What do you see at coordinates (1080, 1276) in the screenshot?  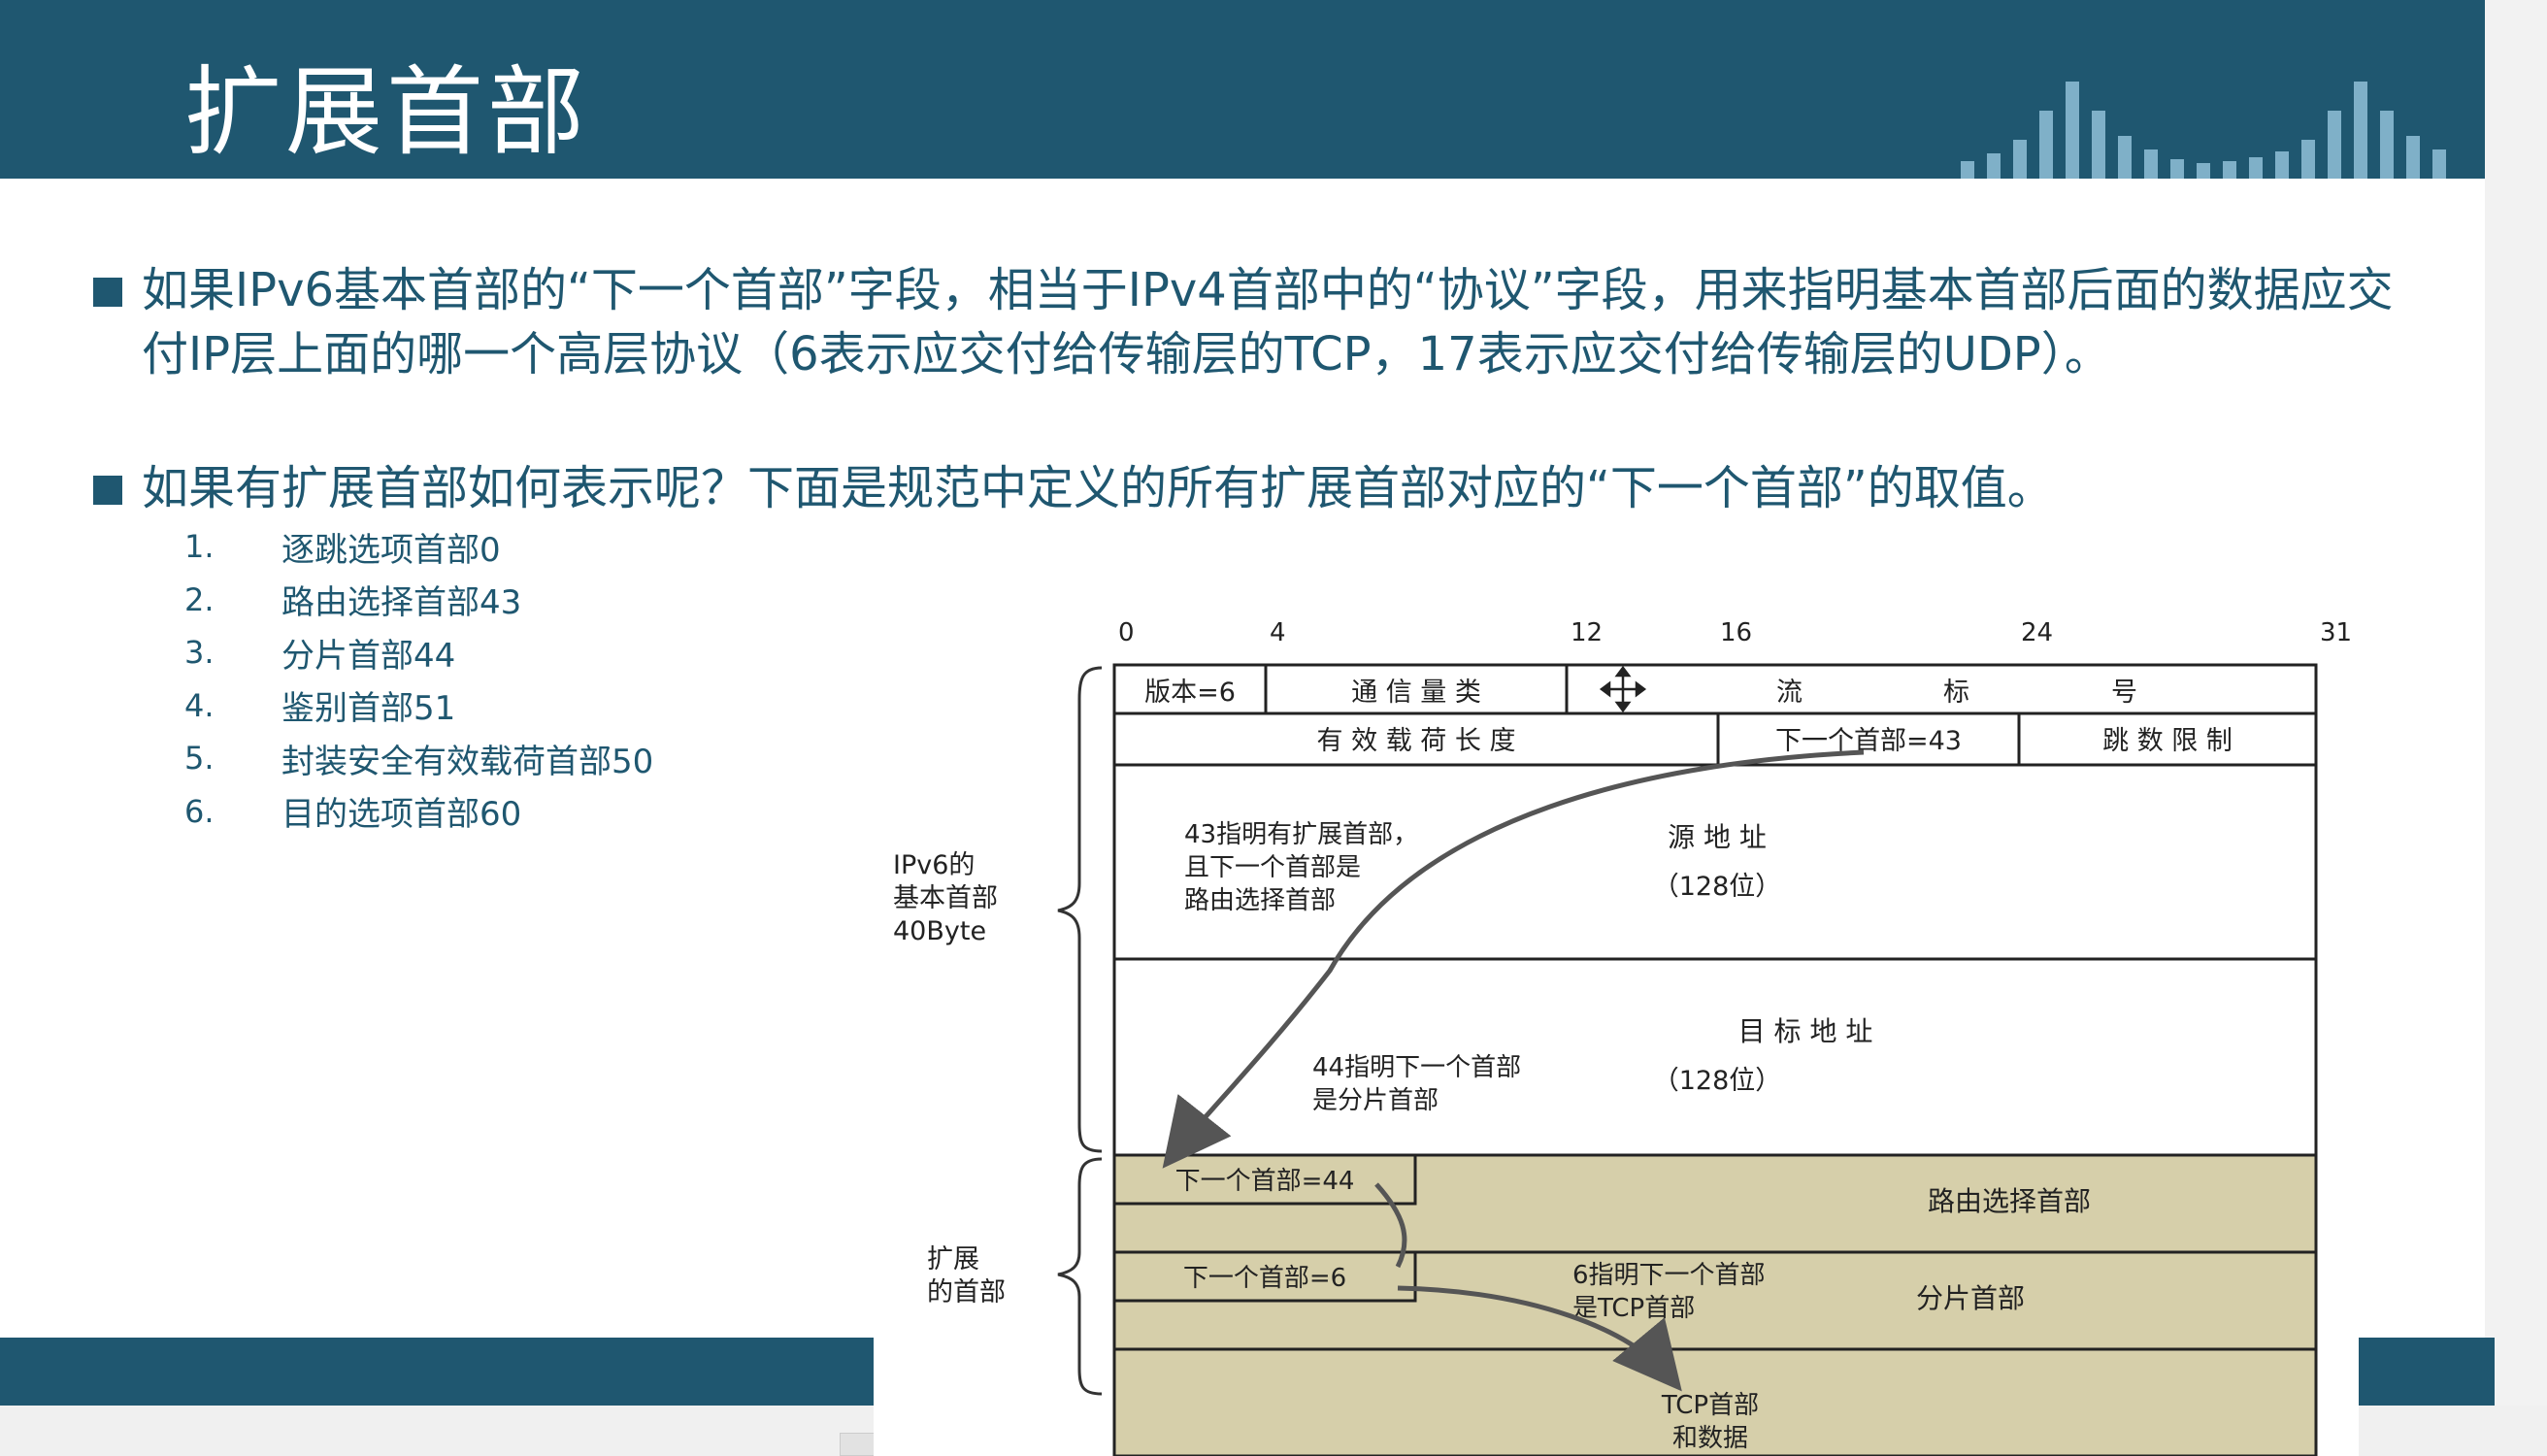 I see `brace-extension-headers` at bounding box center [1080, 1276].